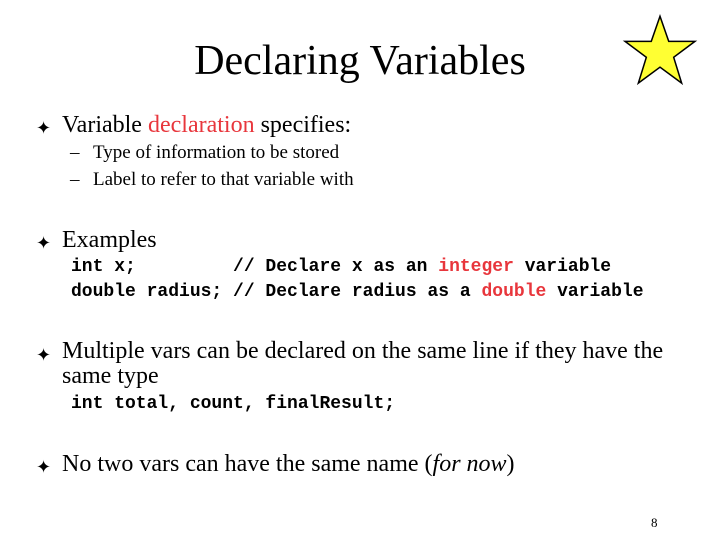  I want to click on code-comment: // Declare x as an, so click(336, 267).